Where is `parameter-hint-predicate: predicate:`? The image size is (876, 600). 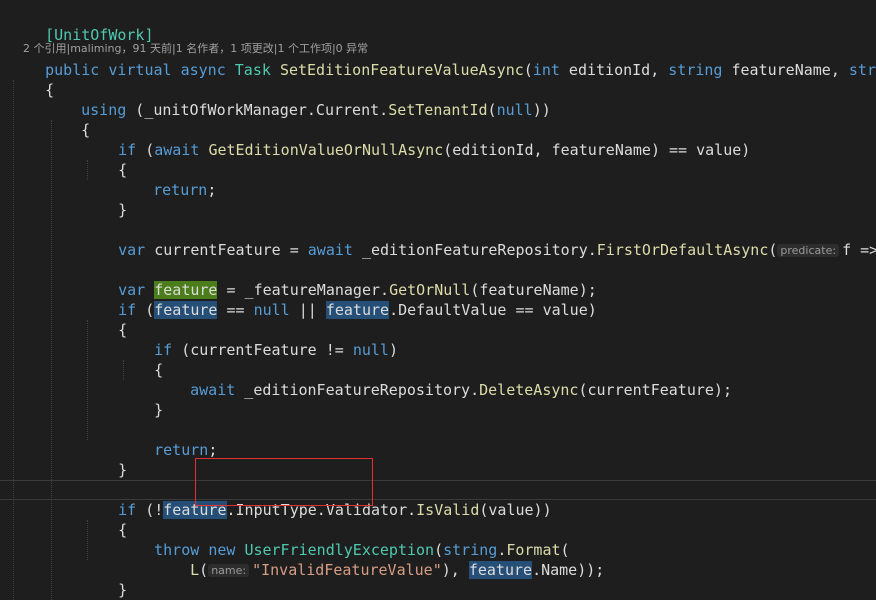
parameter-hint-predicate: predicate: is located at coordinates (808, 250).